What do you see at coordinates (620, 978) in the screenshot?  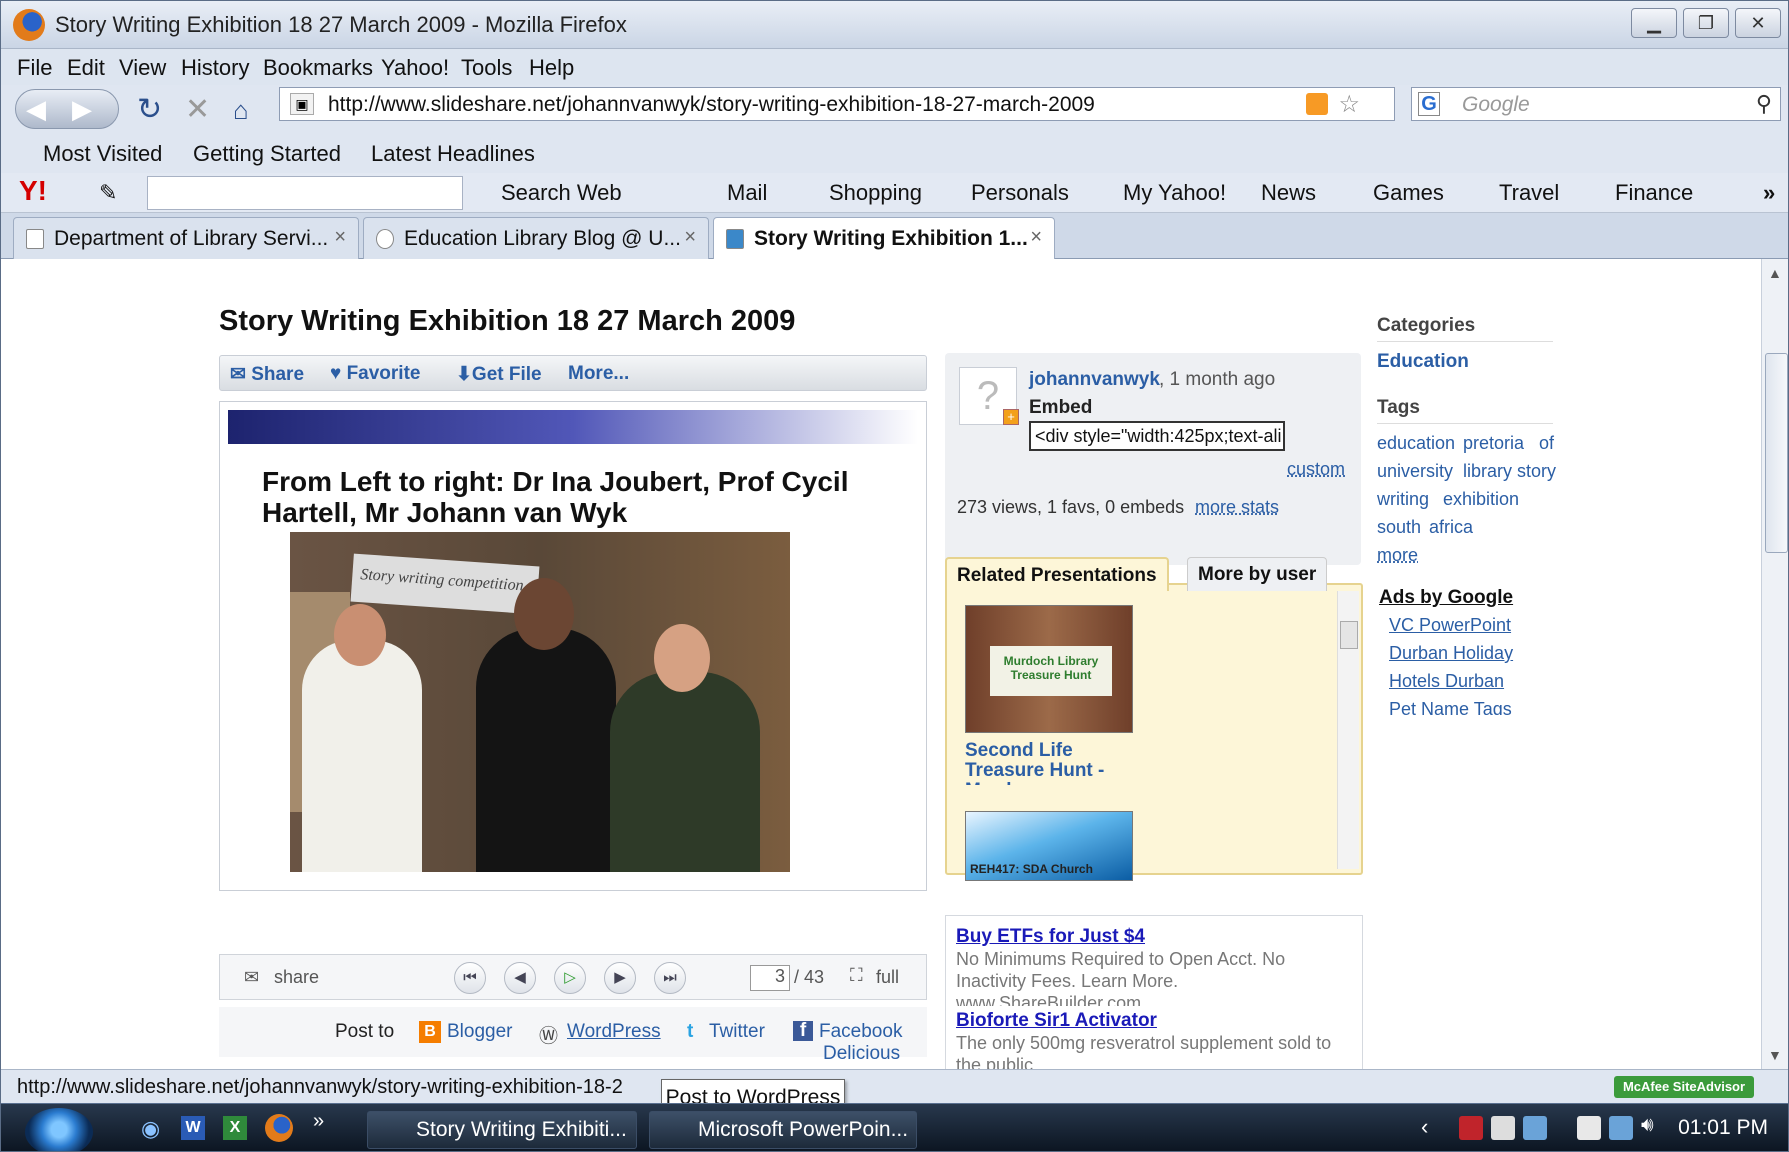 I see `next-slide-button: ▶` at bounding box center [620, 978].